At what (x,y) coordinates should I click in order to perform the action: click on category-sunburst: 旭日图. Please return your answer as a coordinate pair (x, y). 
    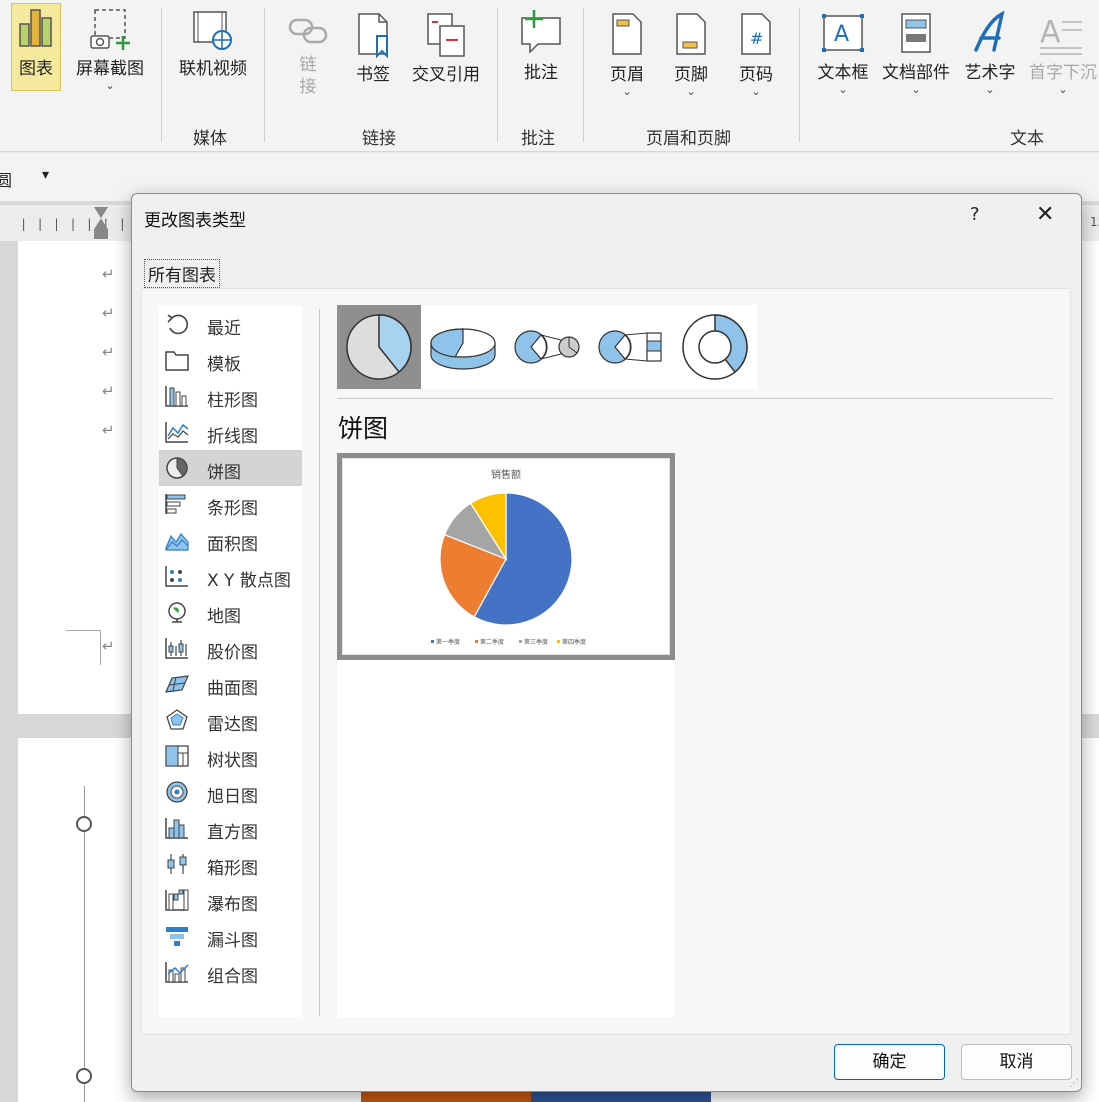
    Looking at the image, I should click on (230, 792).